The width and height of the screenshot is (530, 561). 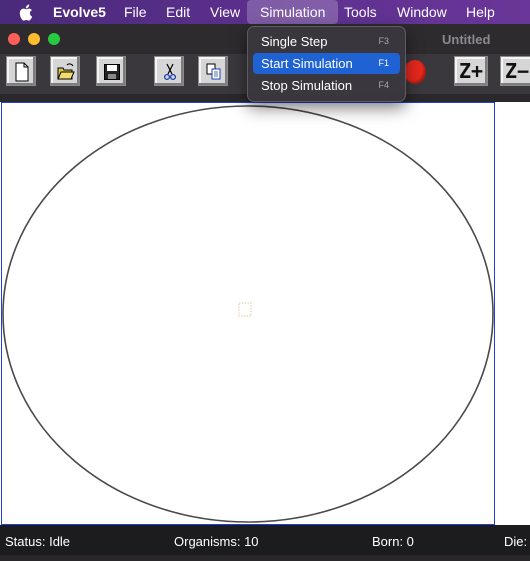 I want to click on floppy-disk-icon, so click(x=112, y=72).